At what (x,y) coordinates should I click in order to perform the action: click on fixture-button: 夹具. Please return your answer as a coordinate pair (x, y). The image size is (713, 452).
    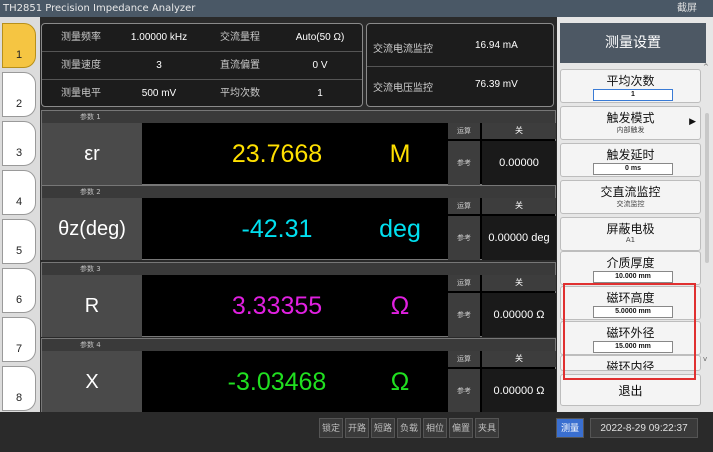
    Looking at the image, I should click on (487, 428).